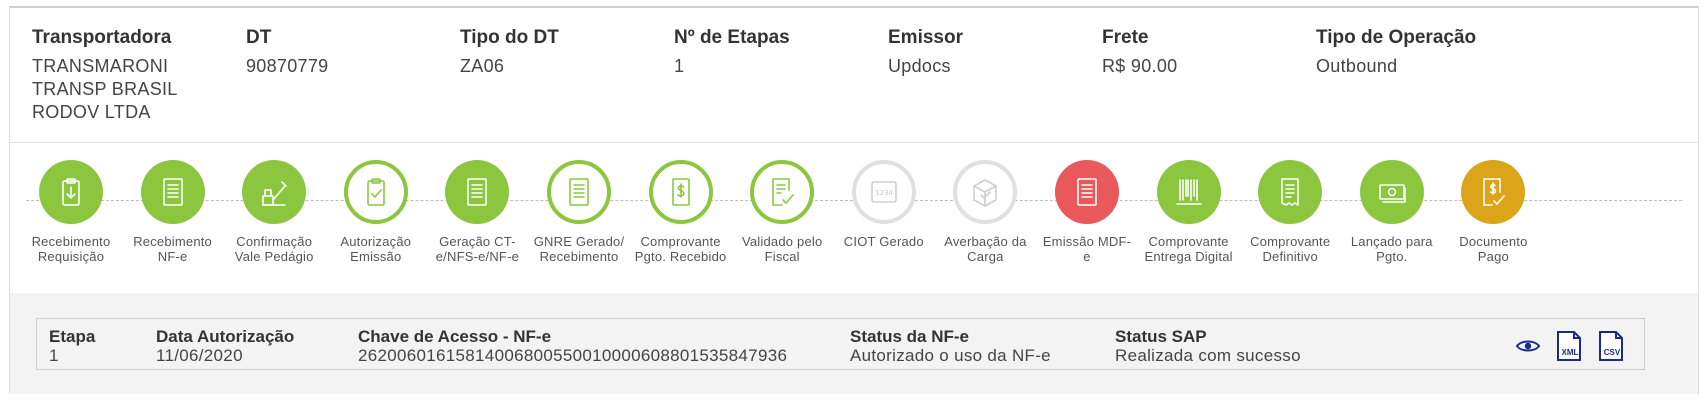  I want to click on box-check-icon, so click(985, 193).